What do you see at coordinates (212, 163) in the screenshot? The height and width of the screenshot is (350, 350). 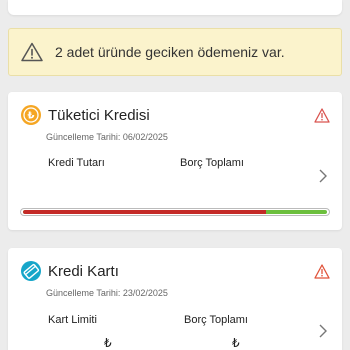 I see `loan-debt-total-label: Borç Toplamı` at bounding box center [212, 163].